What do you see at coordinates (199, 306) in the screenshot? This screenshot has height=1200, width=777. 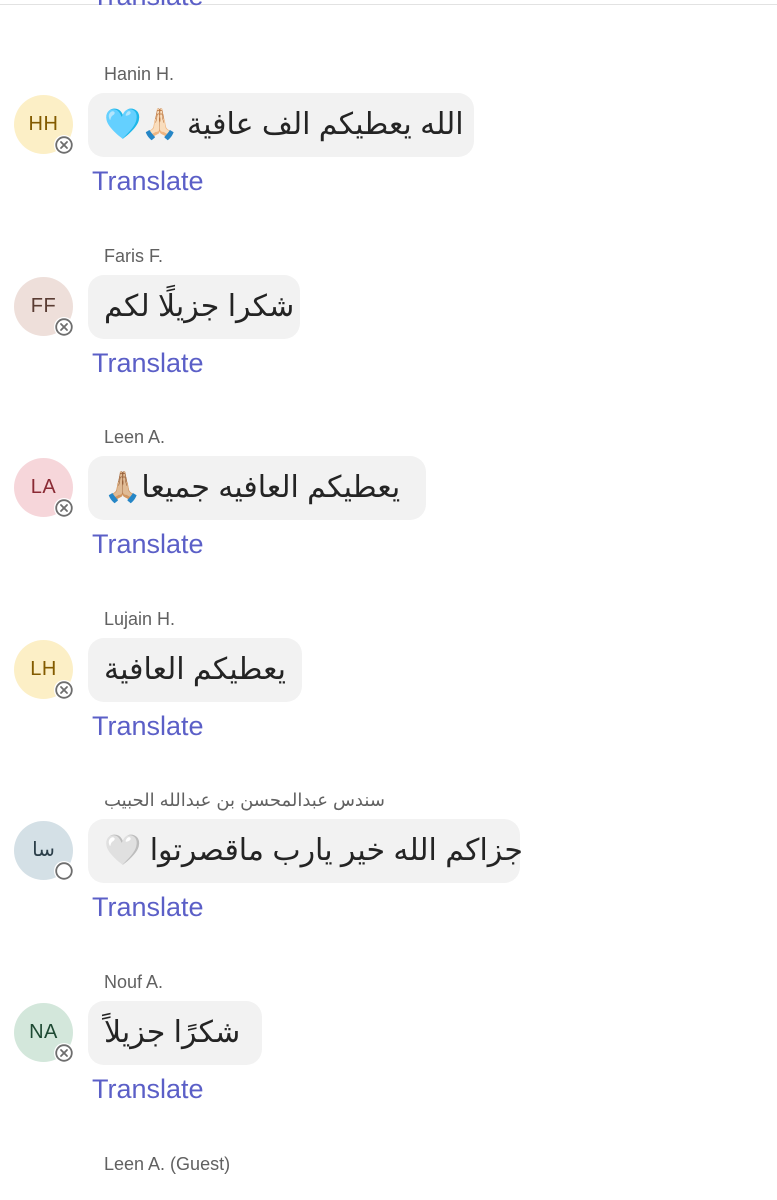 I see `message-text: شكرا جزيلًا لكم` at bounding box center [199, 306].